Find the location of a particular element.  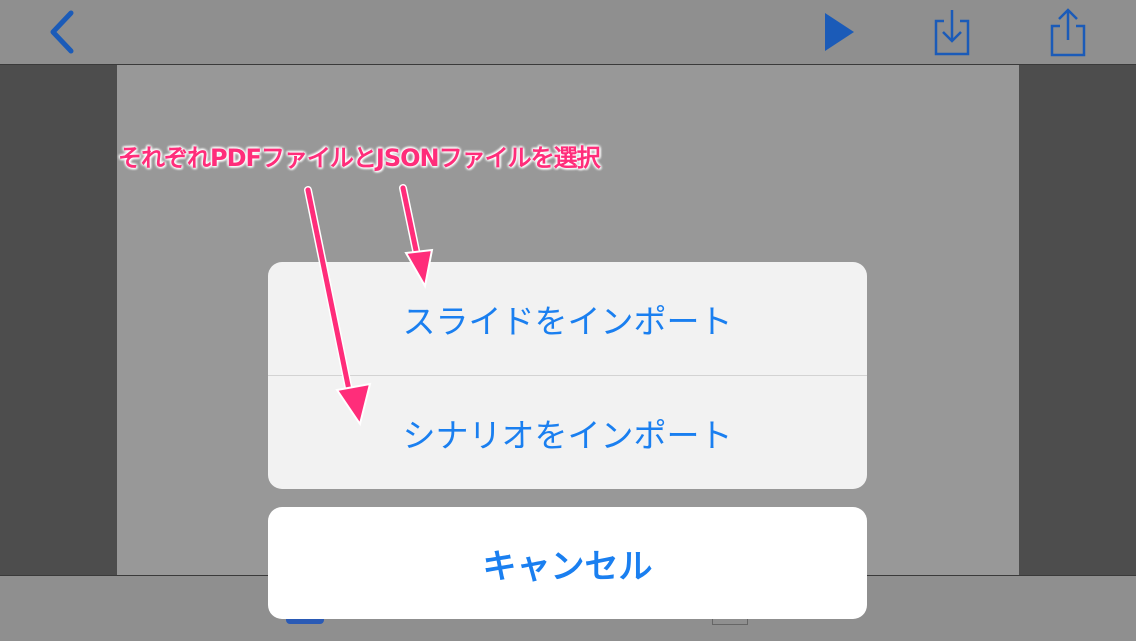

chevron-left-icon is located at coordinates (62, 32).